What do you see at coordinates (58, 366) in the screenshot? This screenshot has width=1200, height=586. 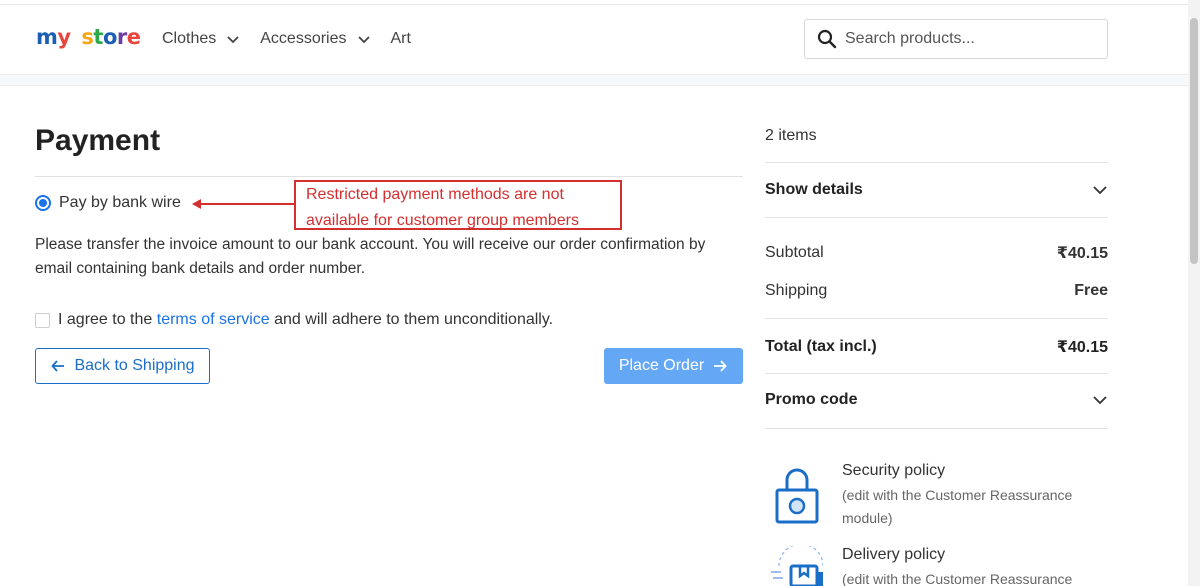 I see `arrow-left-icon` at bounding box center [58, 366].